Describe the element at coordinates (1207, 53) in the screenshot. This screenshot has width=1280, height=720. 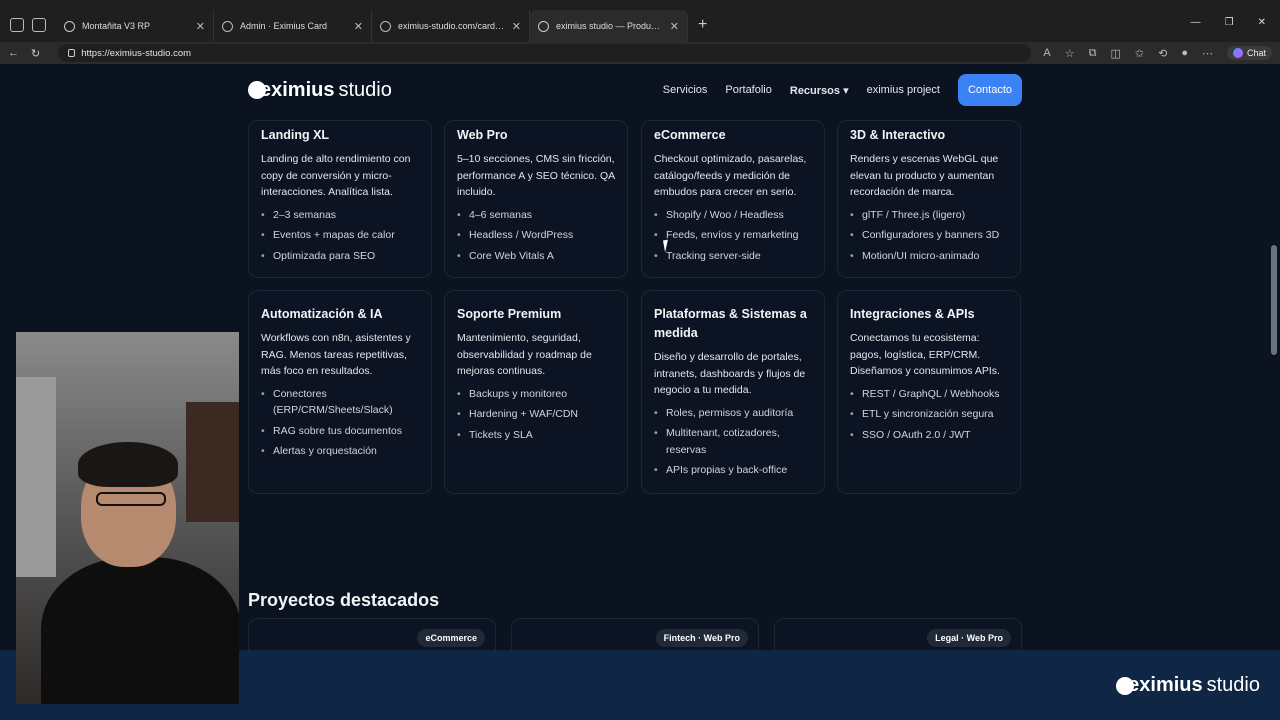
I see `more-options-icon: ⋯` at that location.